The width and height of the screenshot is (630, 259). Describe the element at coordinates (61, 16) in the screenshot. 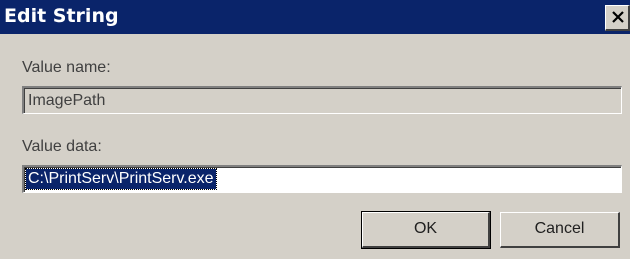

I see `dialog-title: Edit String` at that location.